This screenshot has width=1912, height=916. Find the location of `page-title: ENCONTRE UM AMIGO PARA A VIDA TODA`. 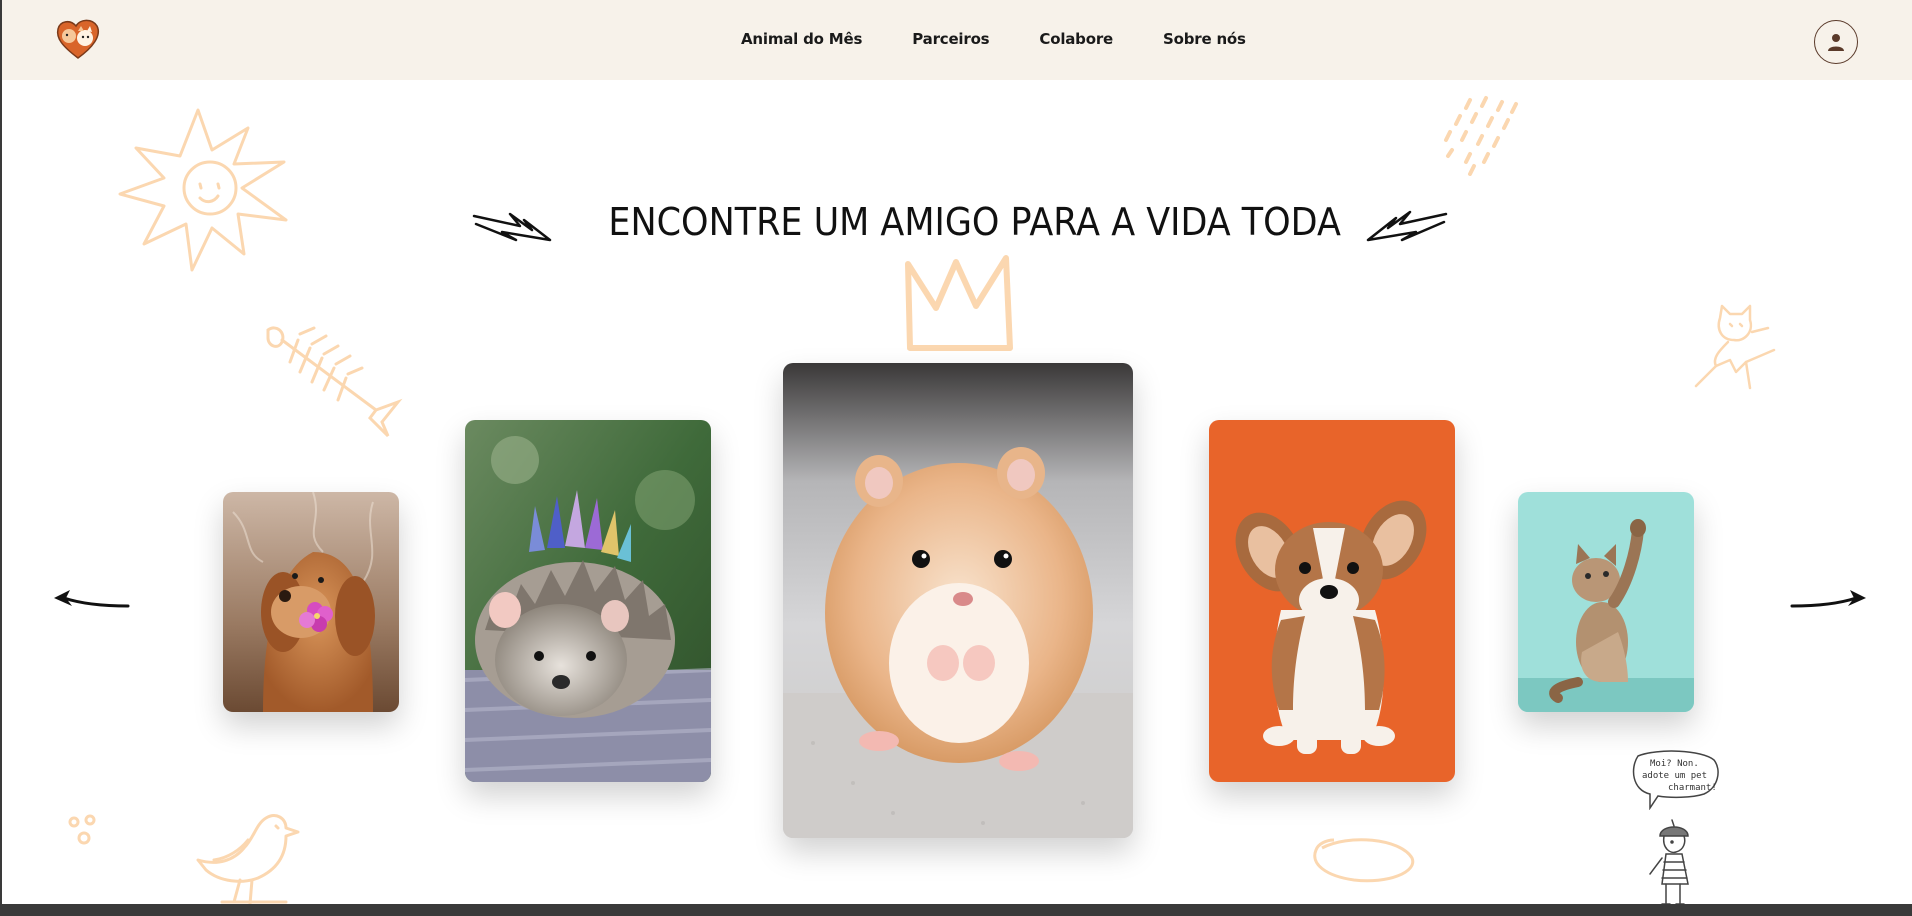

page-title: ENCONTRE UM AMIGO PARA A VIDA TODA is located at coordinates (974, 222).